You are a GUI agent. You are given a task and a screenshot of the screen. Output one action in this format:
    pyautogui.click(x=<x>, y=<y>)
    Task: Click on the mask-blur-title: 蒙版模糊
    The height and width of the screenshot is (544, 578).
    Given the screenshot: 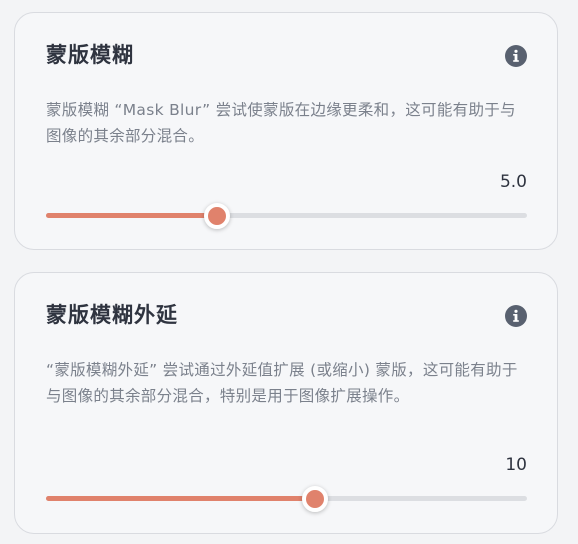 What is the action you would take?
    pyautogui.click(x=90, y=55)
    